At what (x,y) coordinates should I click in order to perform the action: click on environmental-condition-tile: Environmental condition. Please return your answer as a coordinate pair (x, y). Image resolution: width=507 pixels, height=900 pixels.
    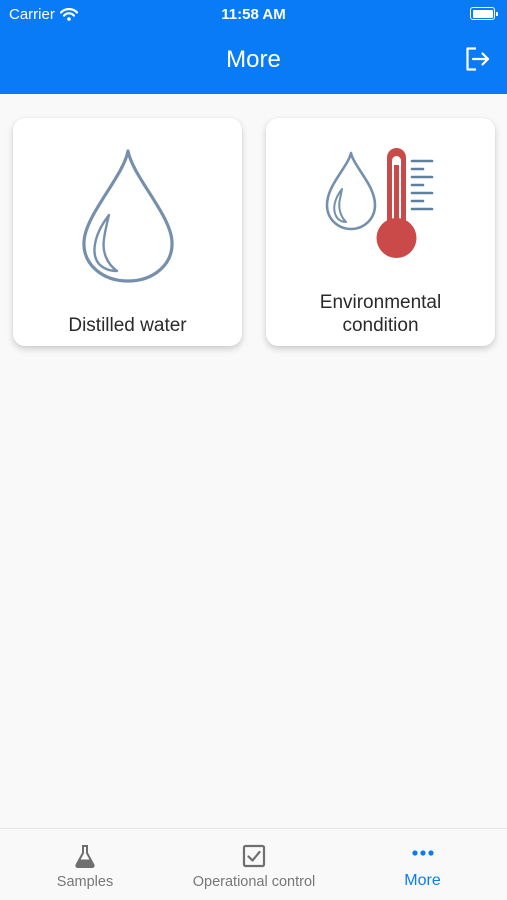
    Looking at the image, I should click on (380, 232).